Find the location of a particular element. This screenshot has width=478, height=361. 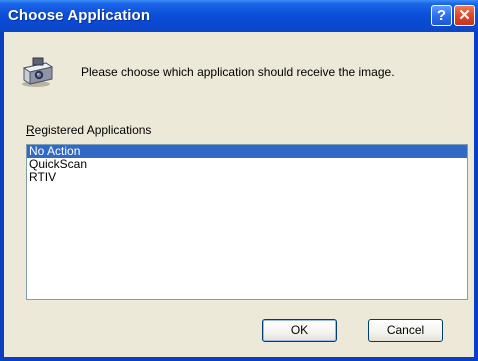

list-item-rtiv: RTIV is located at coordinates (247, 177).